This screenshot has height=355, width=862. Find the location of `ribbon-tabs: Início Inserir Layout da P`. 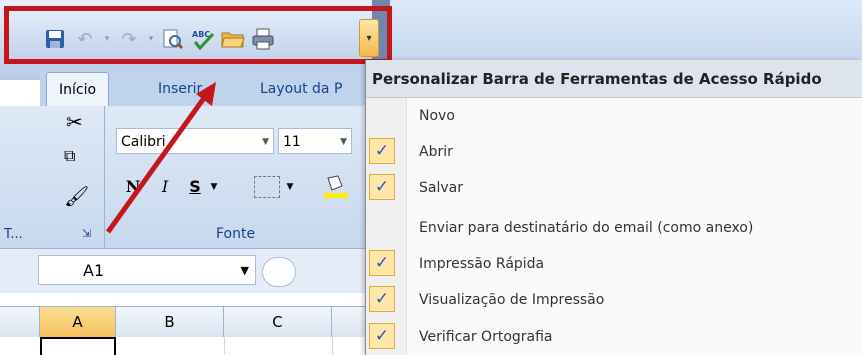

ribbon-tabs: Início Inserir Layout da P is located at coordinates (202, 87).